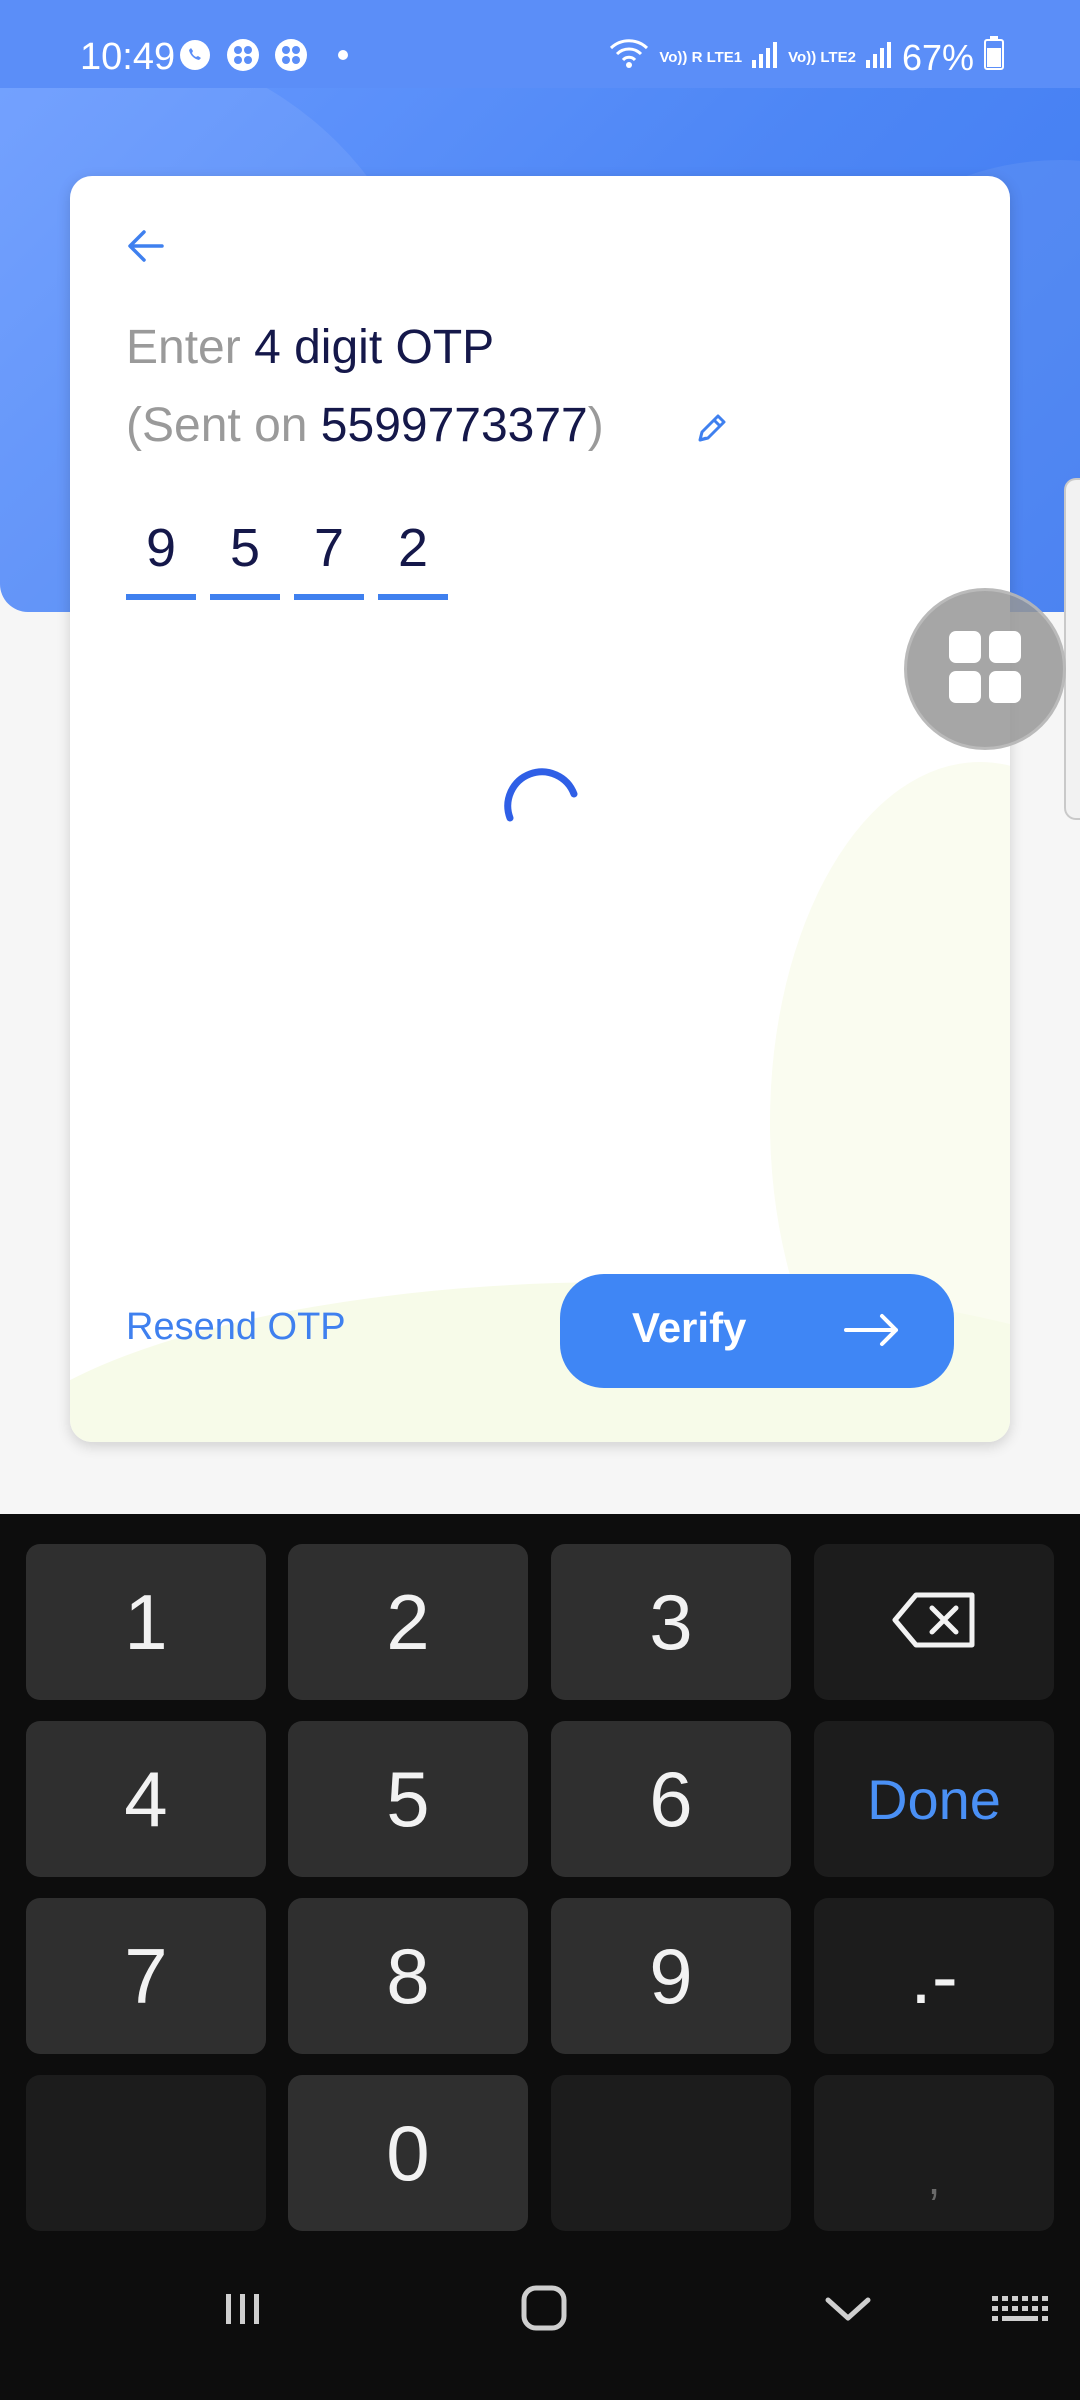 Image resolution: width=1080 pixels, height=2400 pixels. What do you see at coordinates (934, 2178) in the screenshot?
I see `comma-label: ,` at bounding box center [934, 2178].